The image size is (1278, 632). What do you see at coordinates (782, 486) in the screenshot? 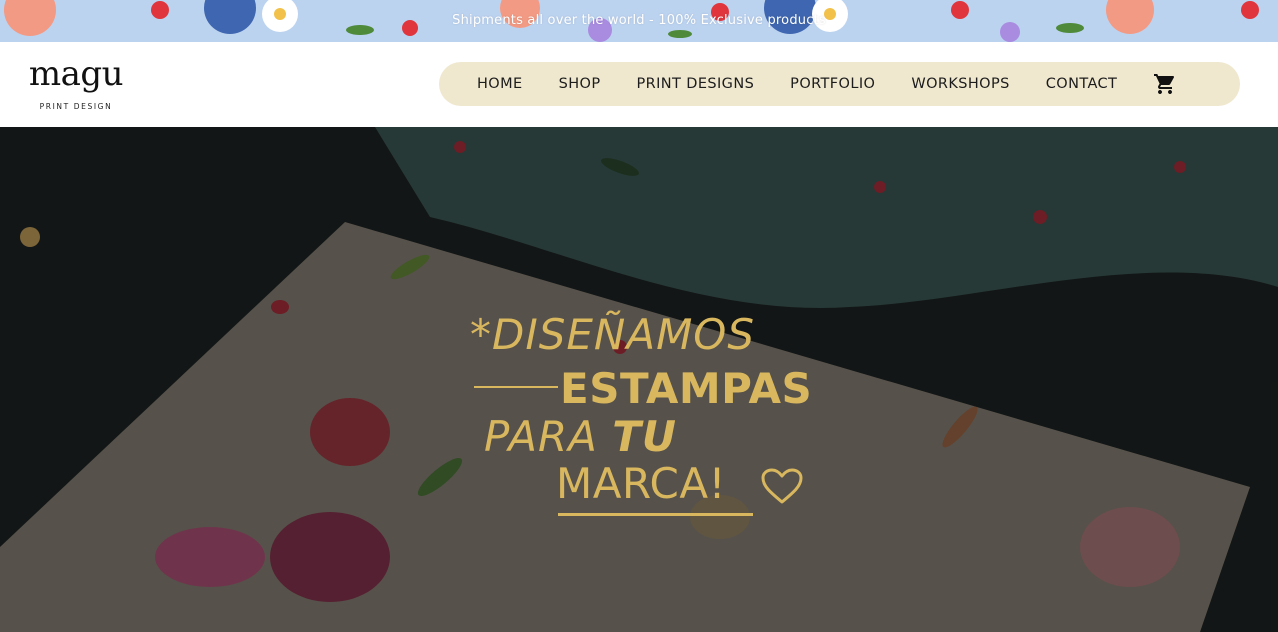
I see `heart-outline-icon` at bounding box center [782, 486].